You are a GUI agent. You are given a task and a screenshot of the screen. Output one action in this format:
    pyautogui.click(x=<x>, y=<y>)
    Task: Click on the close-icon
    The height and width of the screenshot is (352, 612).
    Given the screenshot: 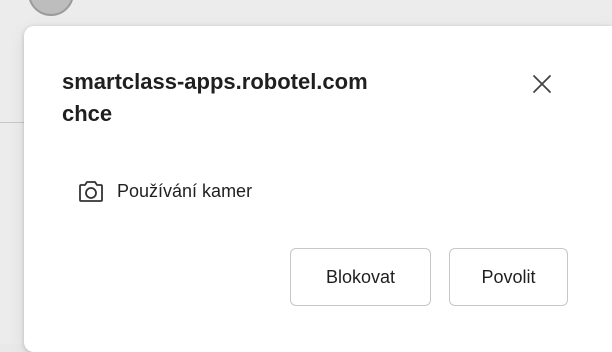 What is the action you would take?
    pyautogui.click(x=542, y=84)
    